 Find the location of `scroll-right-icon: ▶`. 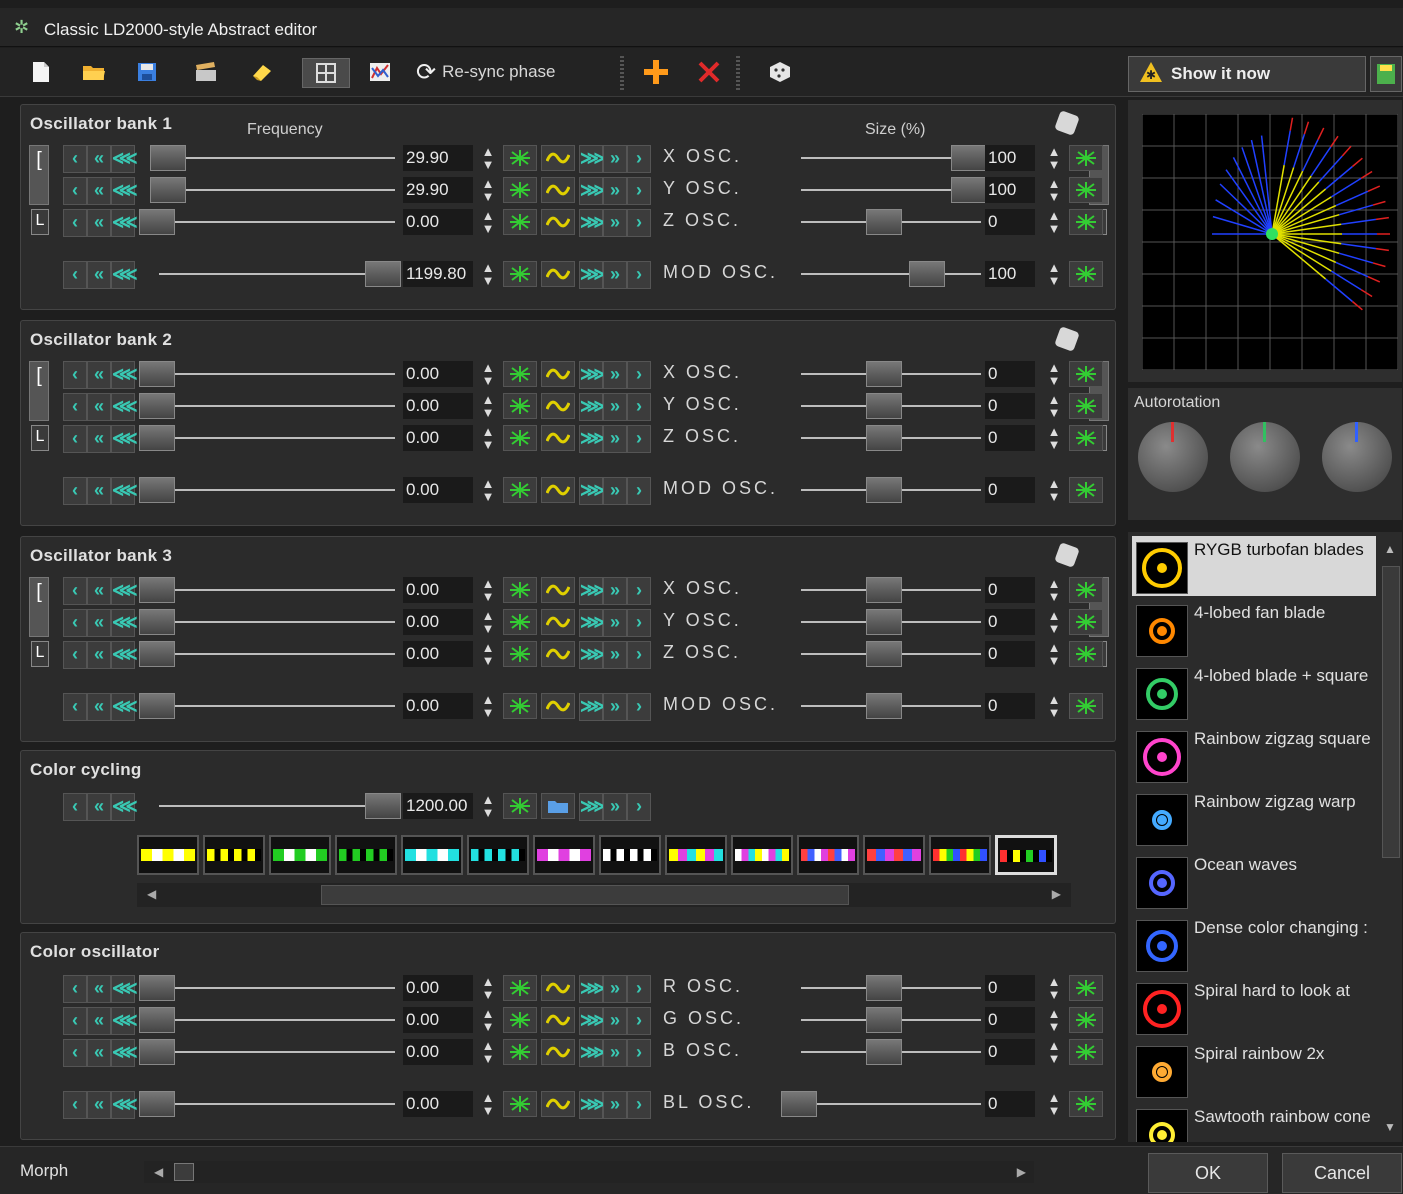

scroll-right-icon: ▶ is located at coordinates (1056, 894).